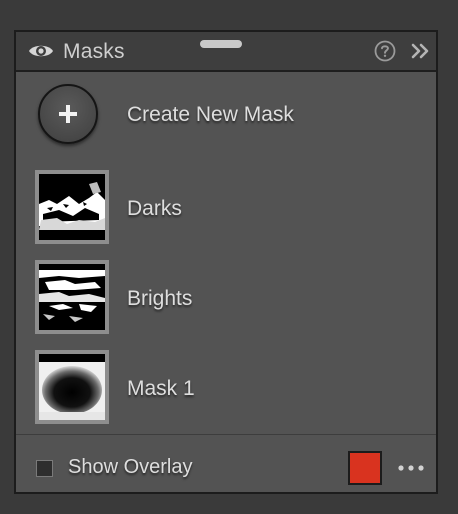 Image resolution: width=458 pixels, height=514 pixels. What do you see at coordinates (72, 297) in the screenshot?
I see `mask-thumbnail-brights` at bounding box center [72, 297].